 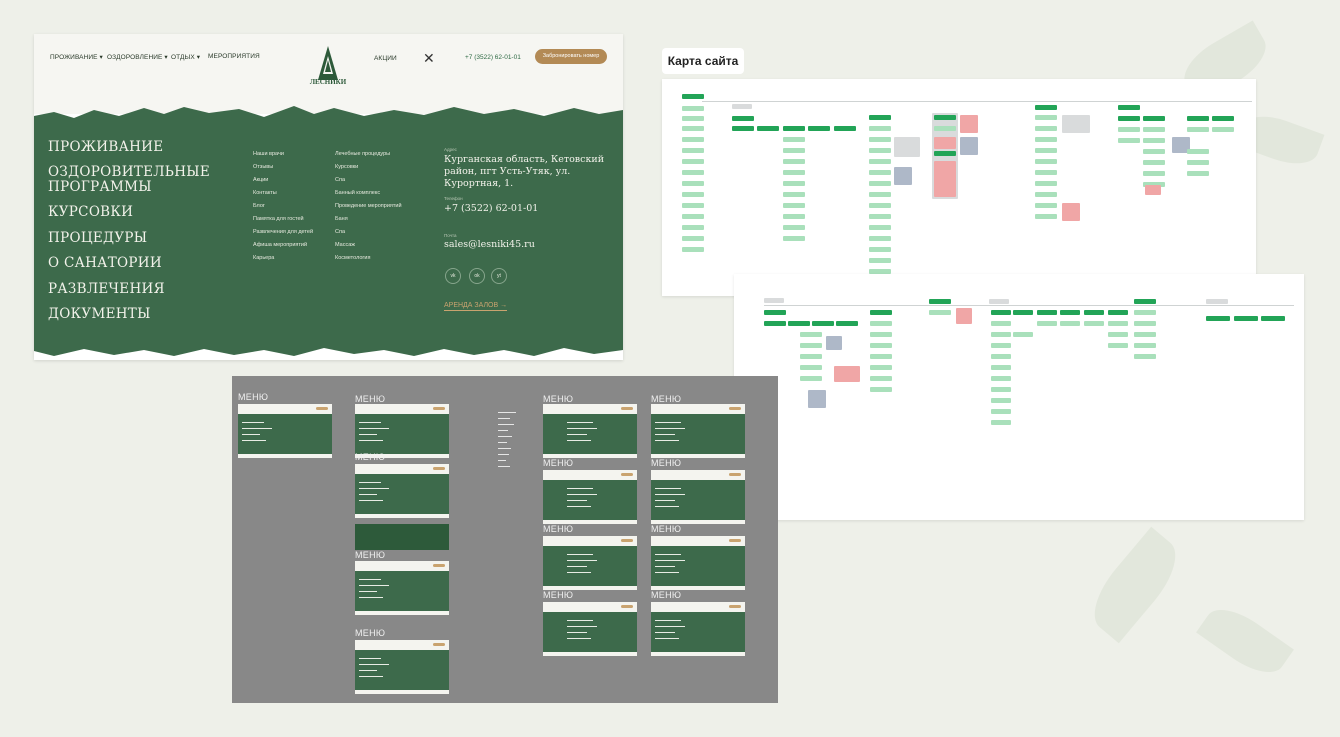 I want to click on submenu-link: Памятка для гостей, so click(x=278, y=219).